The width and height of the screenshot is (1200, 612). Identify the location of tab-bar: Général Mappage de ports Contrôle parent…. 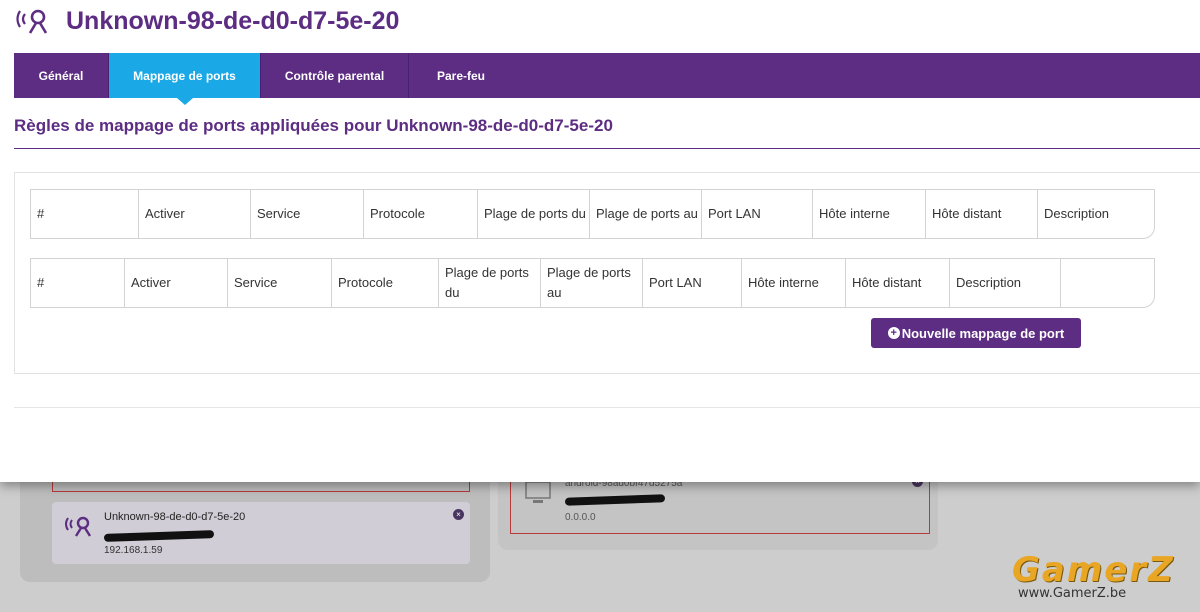
(607, 79).